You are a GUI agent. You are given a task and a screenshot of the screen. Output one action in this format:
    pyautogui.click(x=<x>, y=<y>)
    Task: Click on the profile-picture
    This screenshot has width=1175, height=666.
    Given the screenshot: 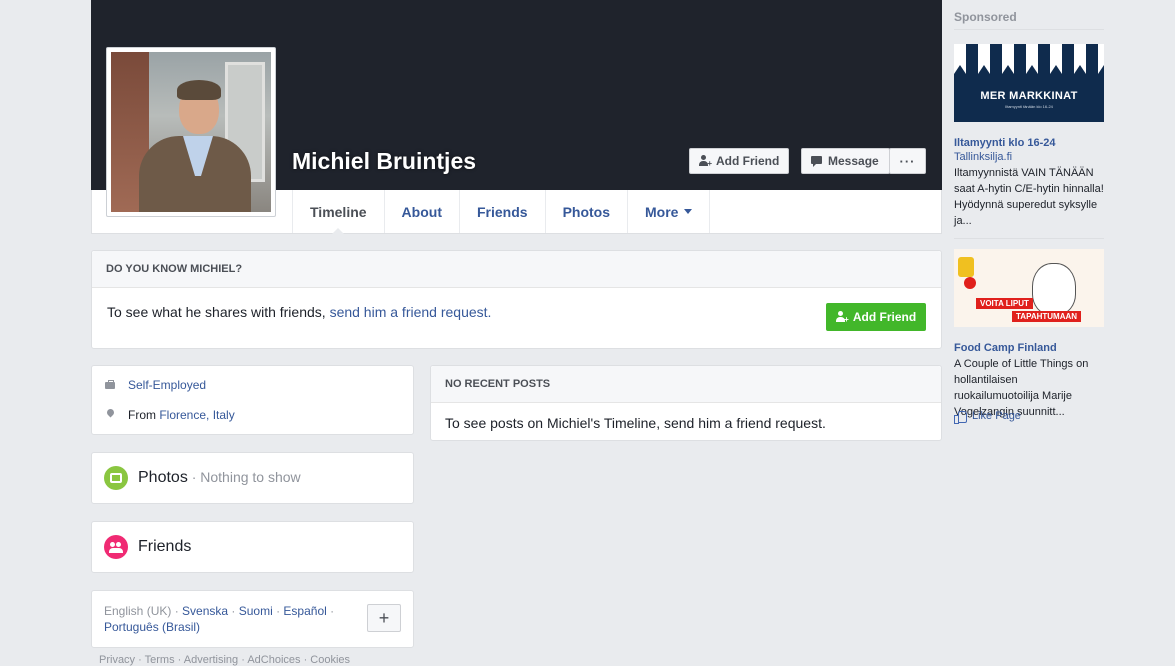 What is the action you would take?
    pyautogui.click(x=191, y=132)
    